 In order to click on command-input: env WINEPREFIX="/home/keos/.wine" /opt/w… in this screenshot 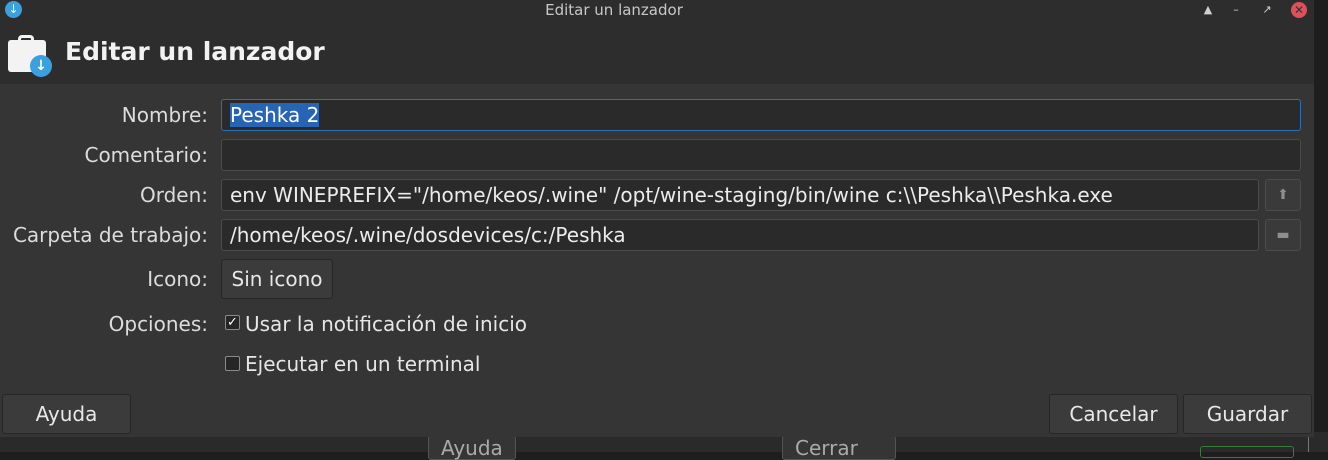, I will do `click(740, 195)`.